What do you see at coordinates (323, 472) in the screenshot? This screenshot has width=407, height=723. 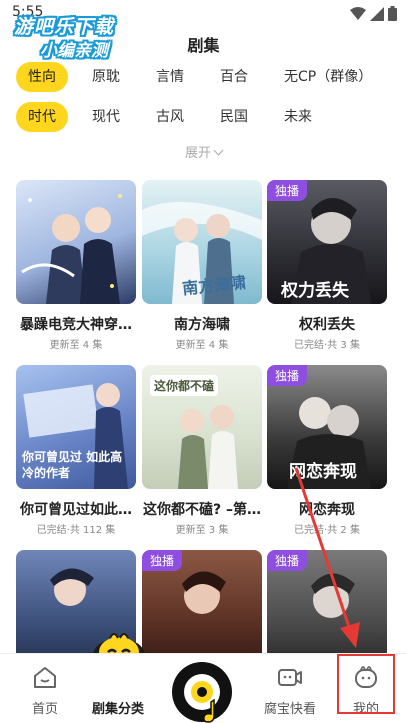 I see `cover-title-text: 网恋奔现` at bounding box center [323, 472].